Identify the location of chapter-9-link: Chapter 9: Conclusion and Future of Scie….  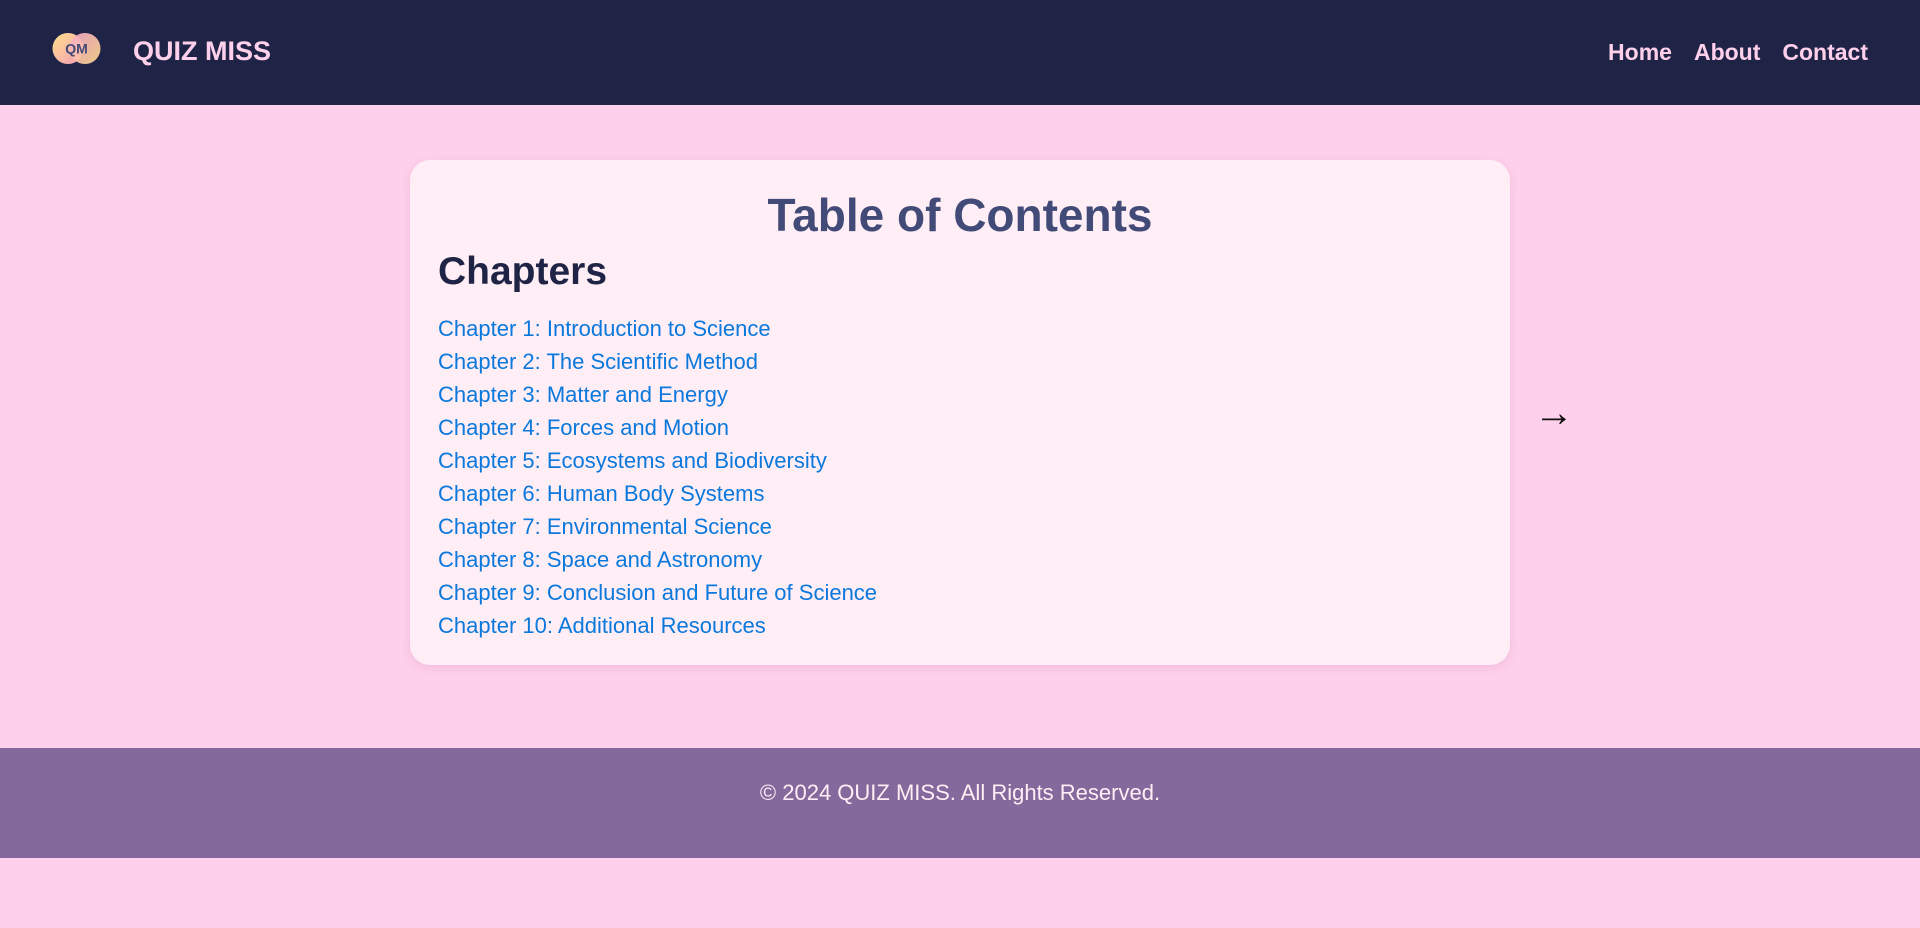
(657, 592).